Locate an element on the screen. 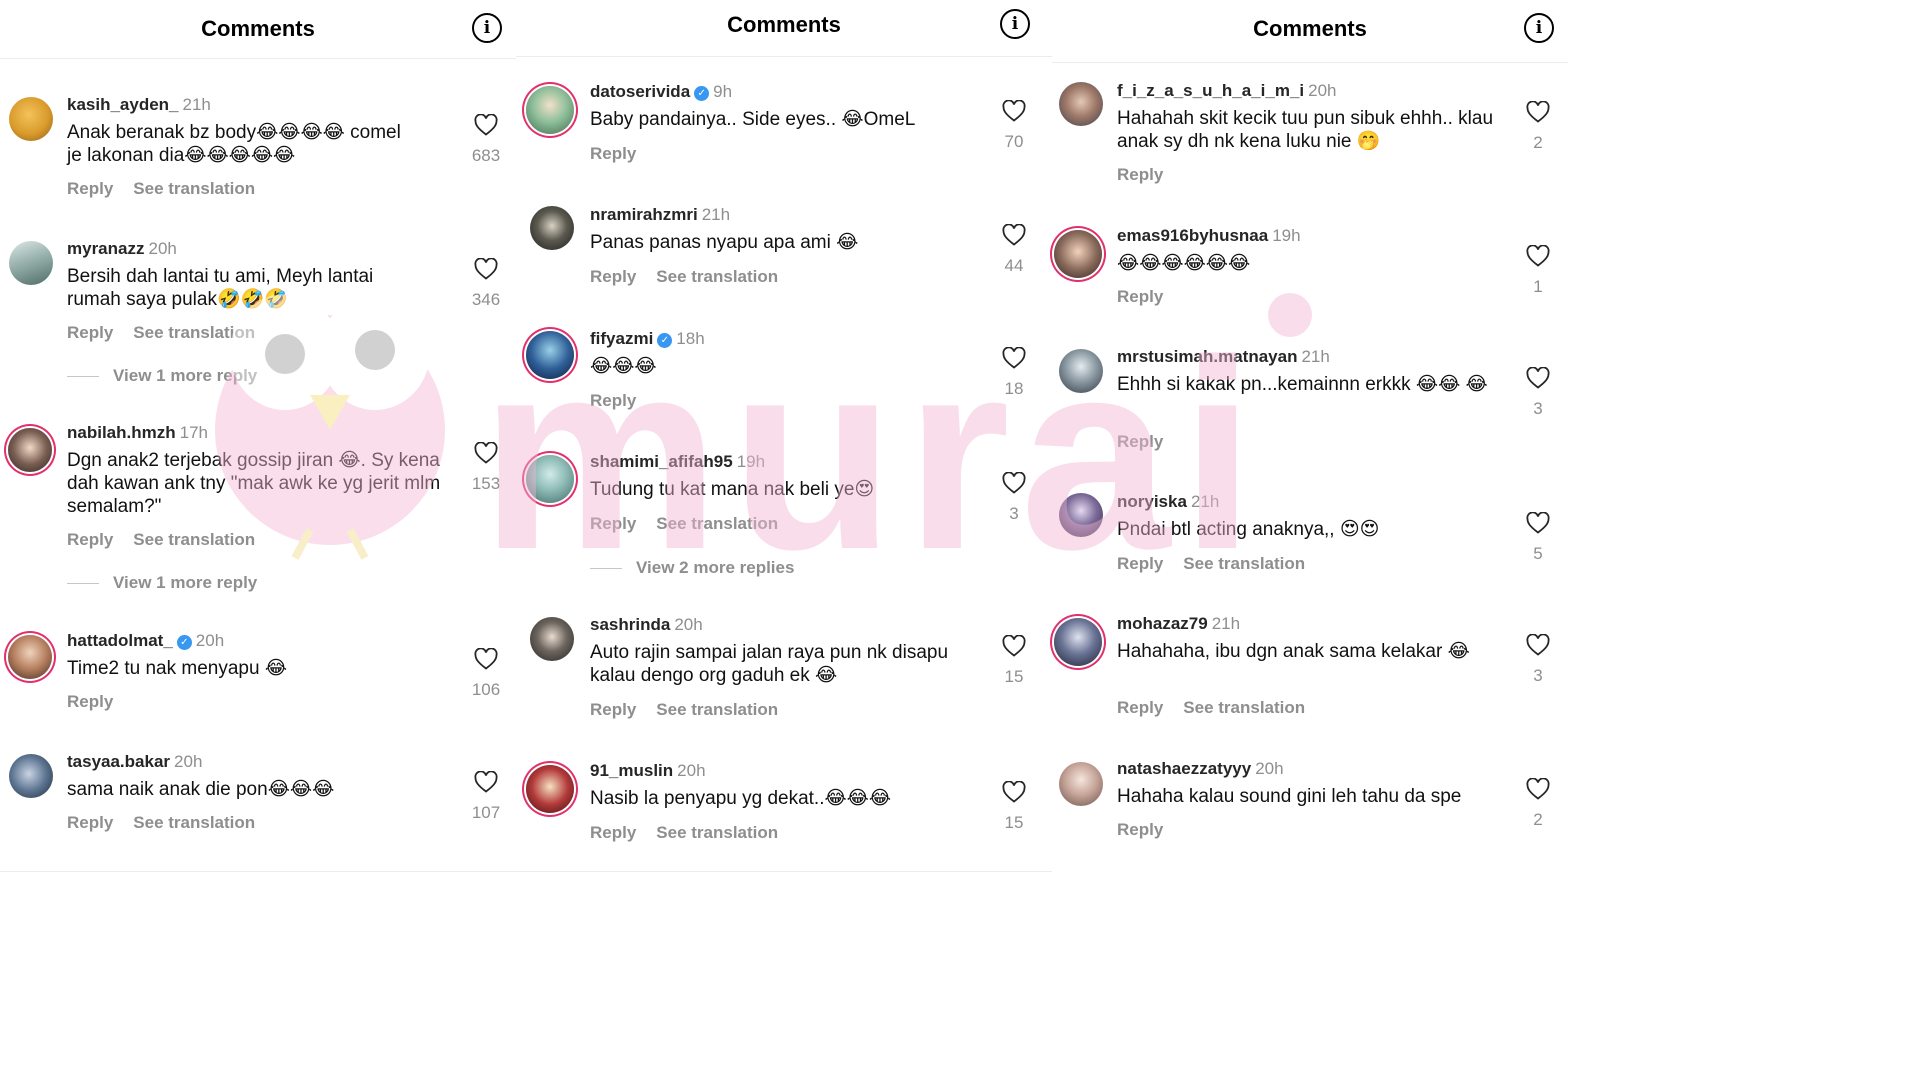  comments-header: Comments i is located at coordinates (784, 28).